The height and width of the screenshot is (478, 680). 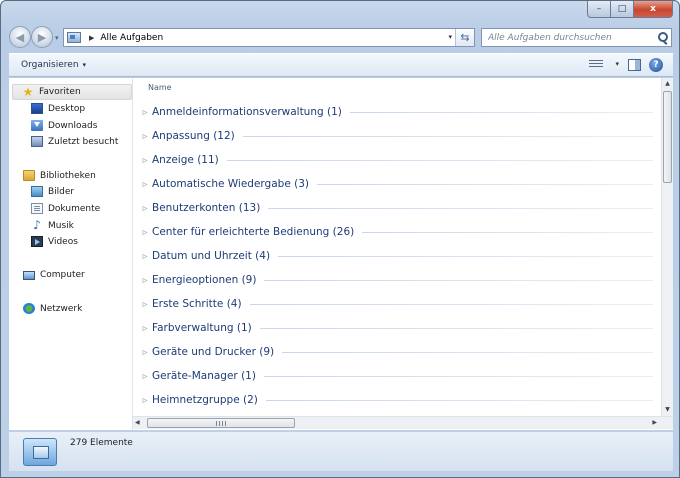 What do you see at coordinates (395, 376) in the screenshot?
I see `group-row: ▷ Geräte-Manager (1)` at bounding box center [395, 376].